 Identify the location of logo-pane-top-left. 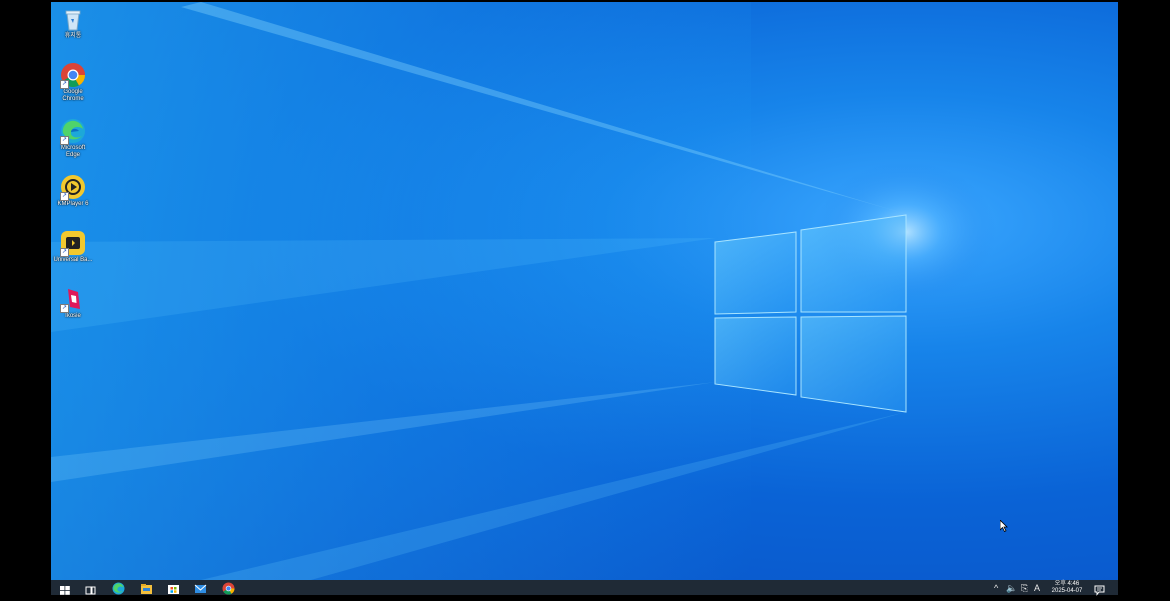
(755, 273).